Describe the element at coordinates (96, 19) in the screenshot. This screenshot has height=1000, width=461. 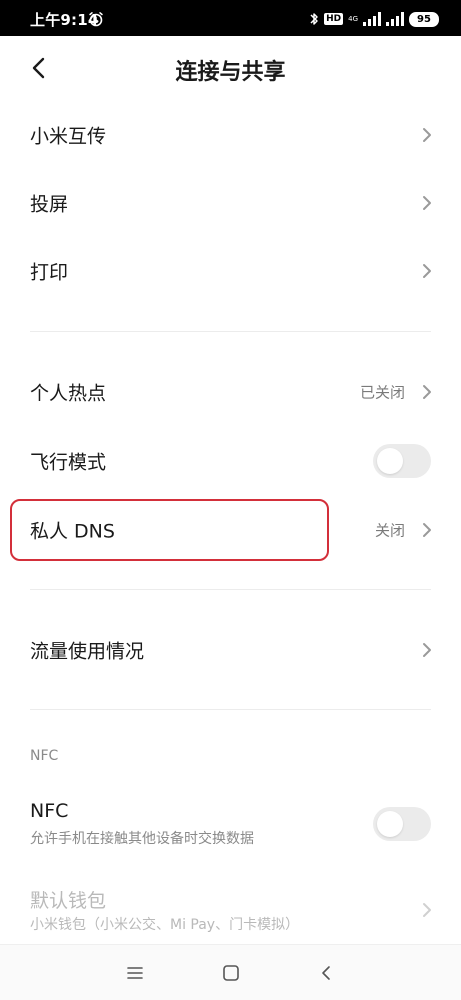
I see `alarm-icon` at that location.